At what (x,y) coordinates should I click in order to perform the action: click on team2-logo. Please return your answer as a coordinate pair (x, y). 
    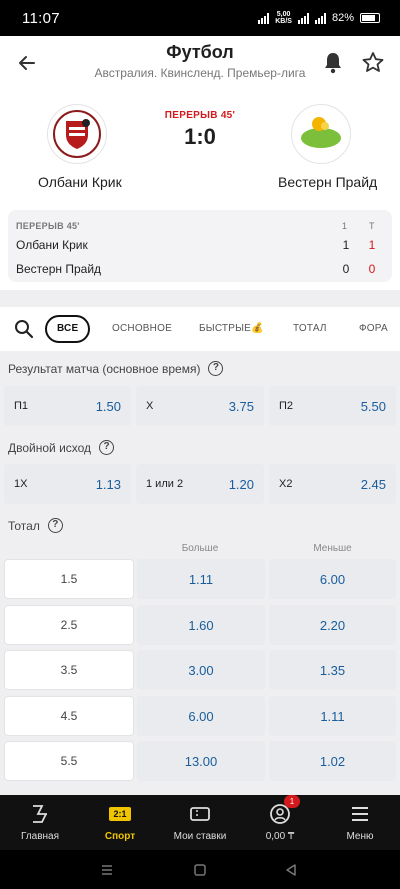
    Looking at the image, I should click on (321, 134).